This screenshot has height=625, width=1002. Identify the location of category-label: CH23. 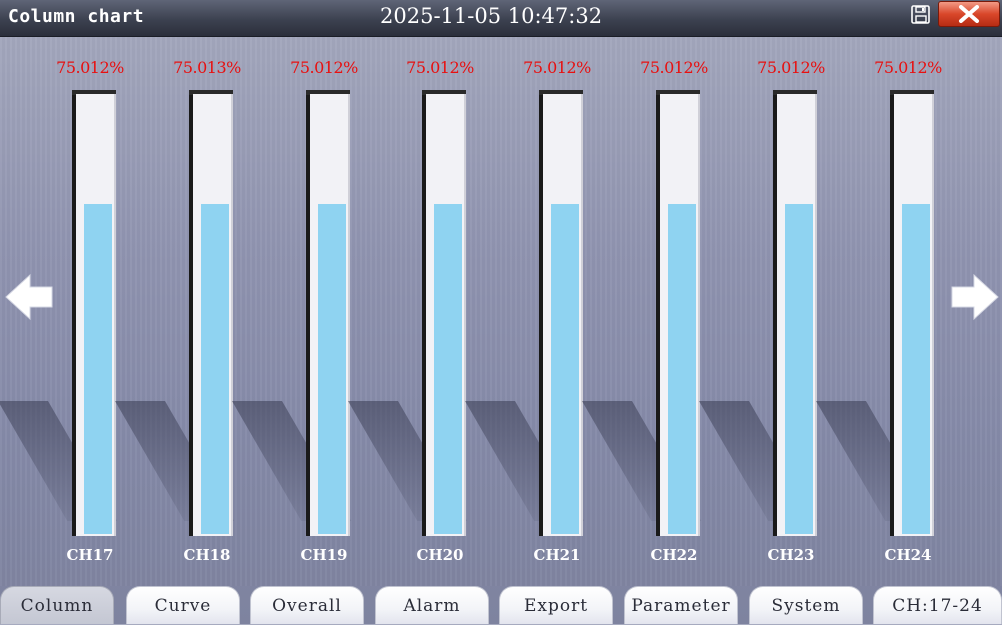
(791, 555).